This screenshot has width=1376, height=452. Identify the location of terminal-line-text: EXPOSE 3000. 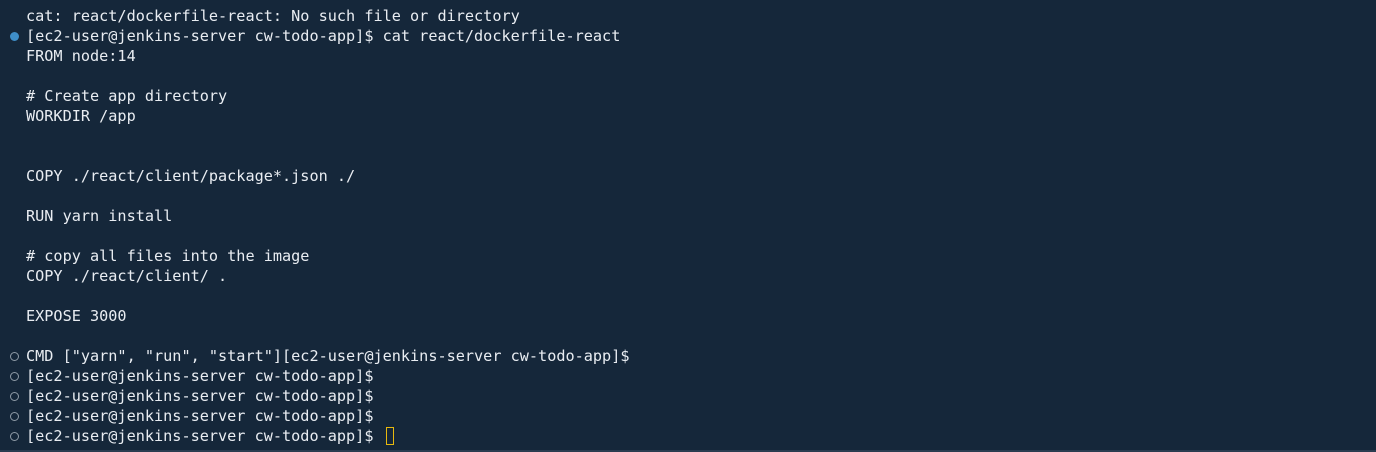
(76, 316).